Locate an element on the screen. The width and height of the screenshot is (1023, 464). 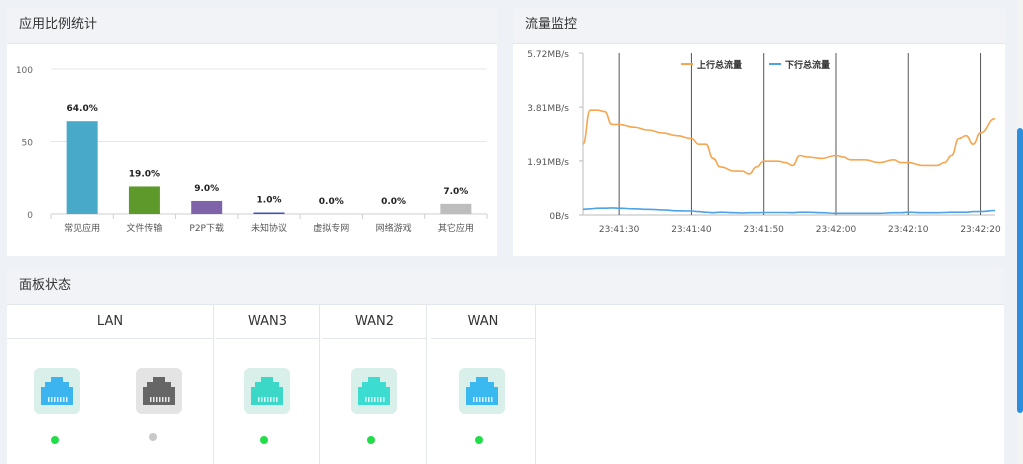
line-x-tick: 23:41:50 is located at coordinates (763, 230).